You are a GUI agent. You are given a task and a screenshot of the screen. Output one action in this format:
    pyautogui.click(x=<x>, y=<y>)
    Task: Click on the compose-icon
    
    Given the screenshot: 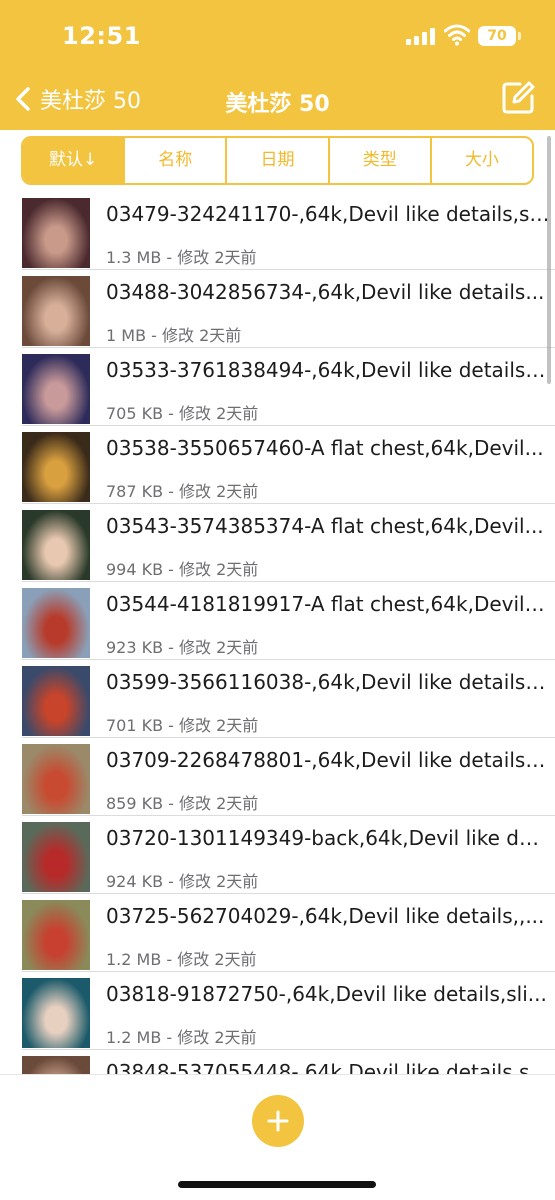 What is the action you would take?
    pyautogui.click(x=518, y=98)
    